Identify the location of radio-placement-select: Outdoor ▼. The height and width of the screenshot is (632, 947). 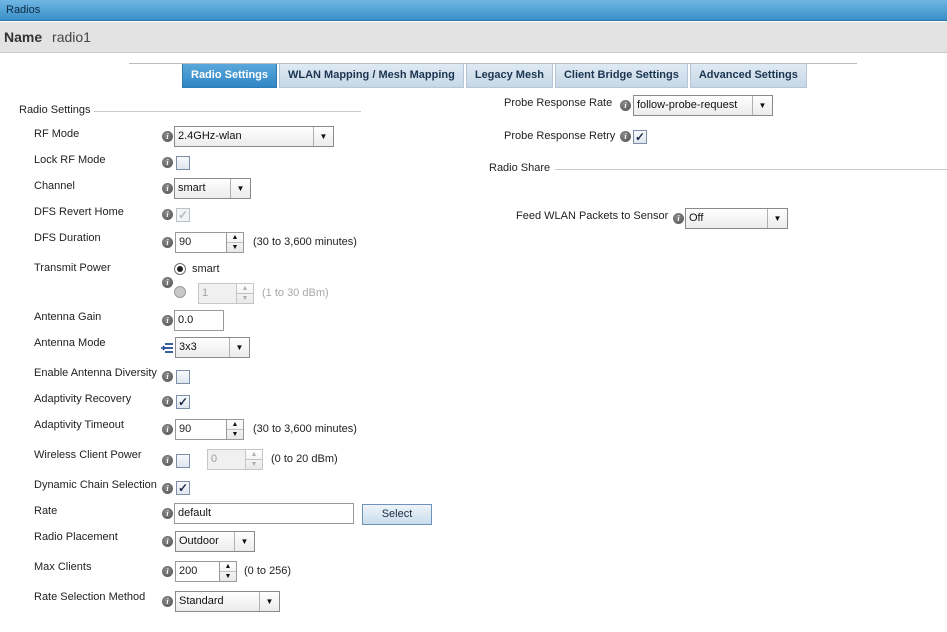
(215, 541).